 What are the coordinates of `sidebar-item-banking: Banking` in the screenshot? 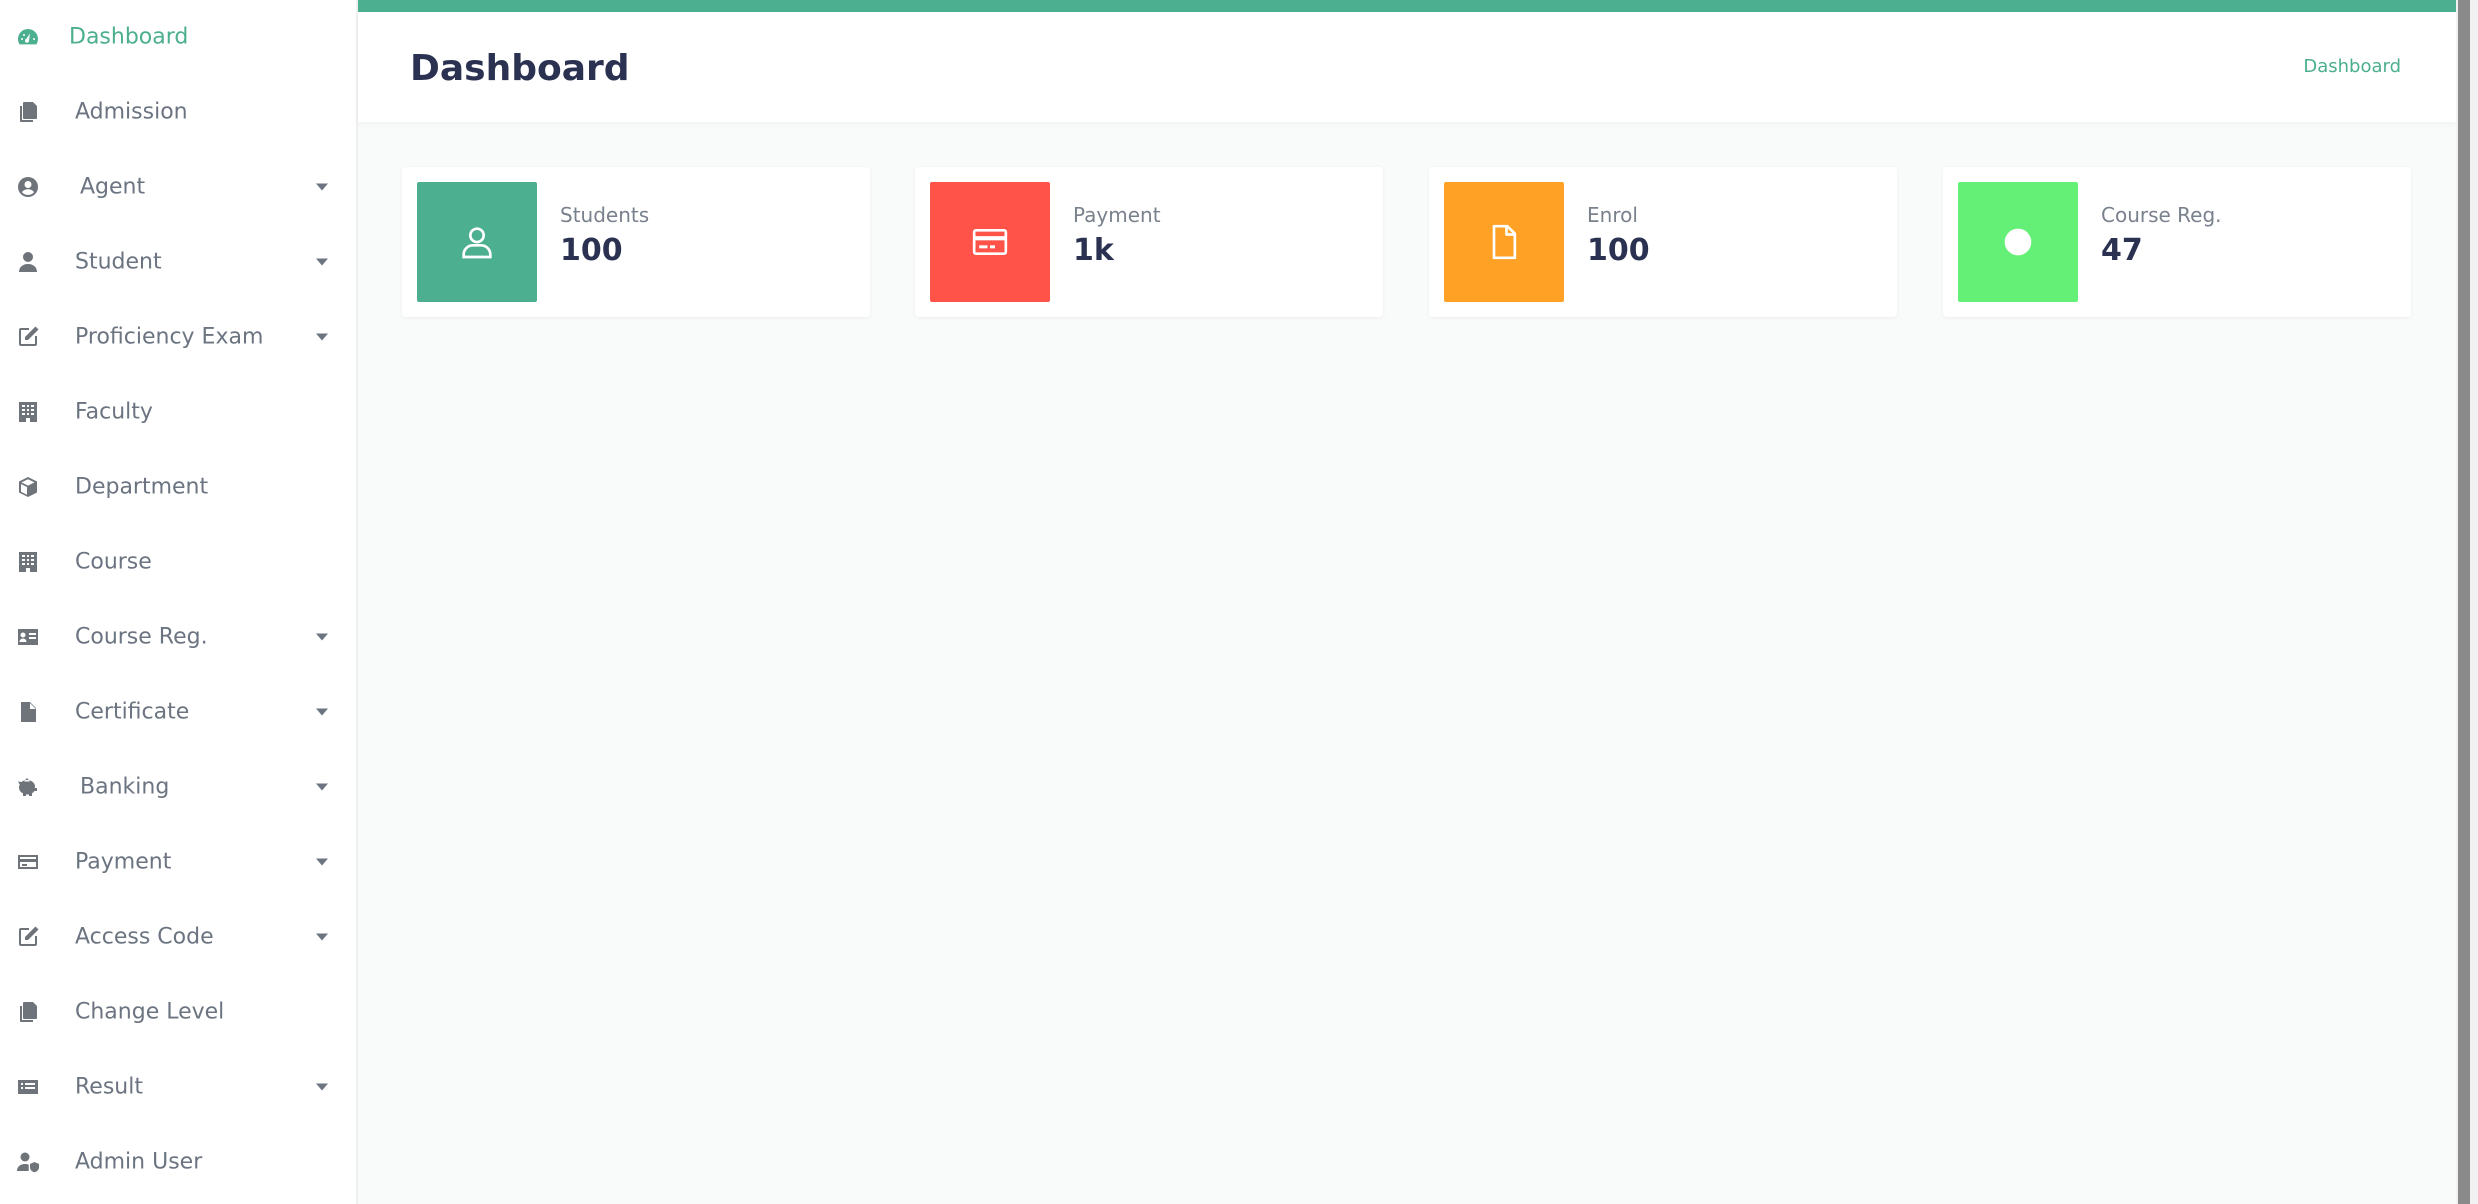 It's located at (179, 787).